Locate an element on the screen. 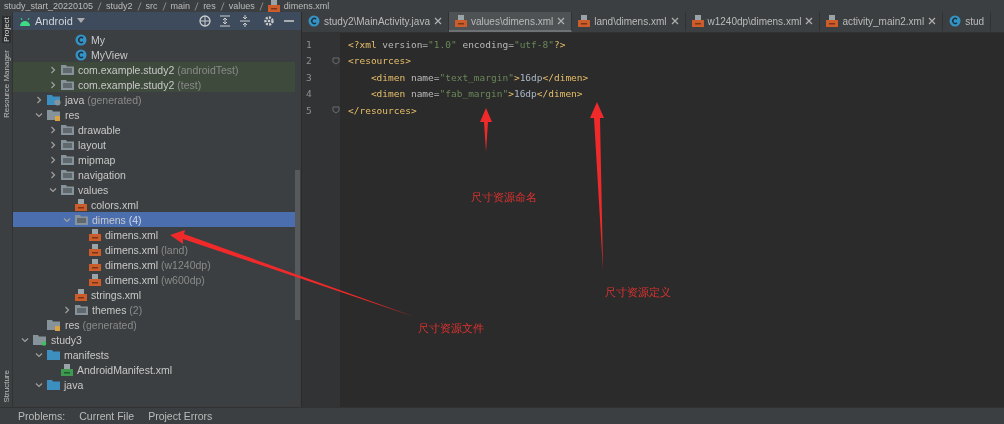 The height and width of the screenshot is (424, 1004). settings-icon is located at coordinates (269, 21).